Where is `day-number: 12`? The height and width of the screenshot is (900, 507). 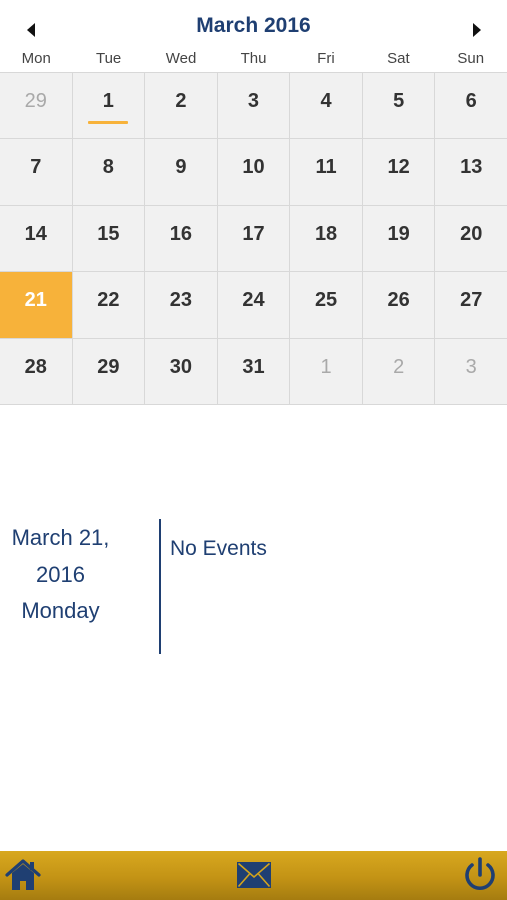
day-number: 12 is located at coordinates (398, 167).